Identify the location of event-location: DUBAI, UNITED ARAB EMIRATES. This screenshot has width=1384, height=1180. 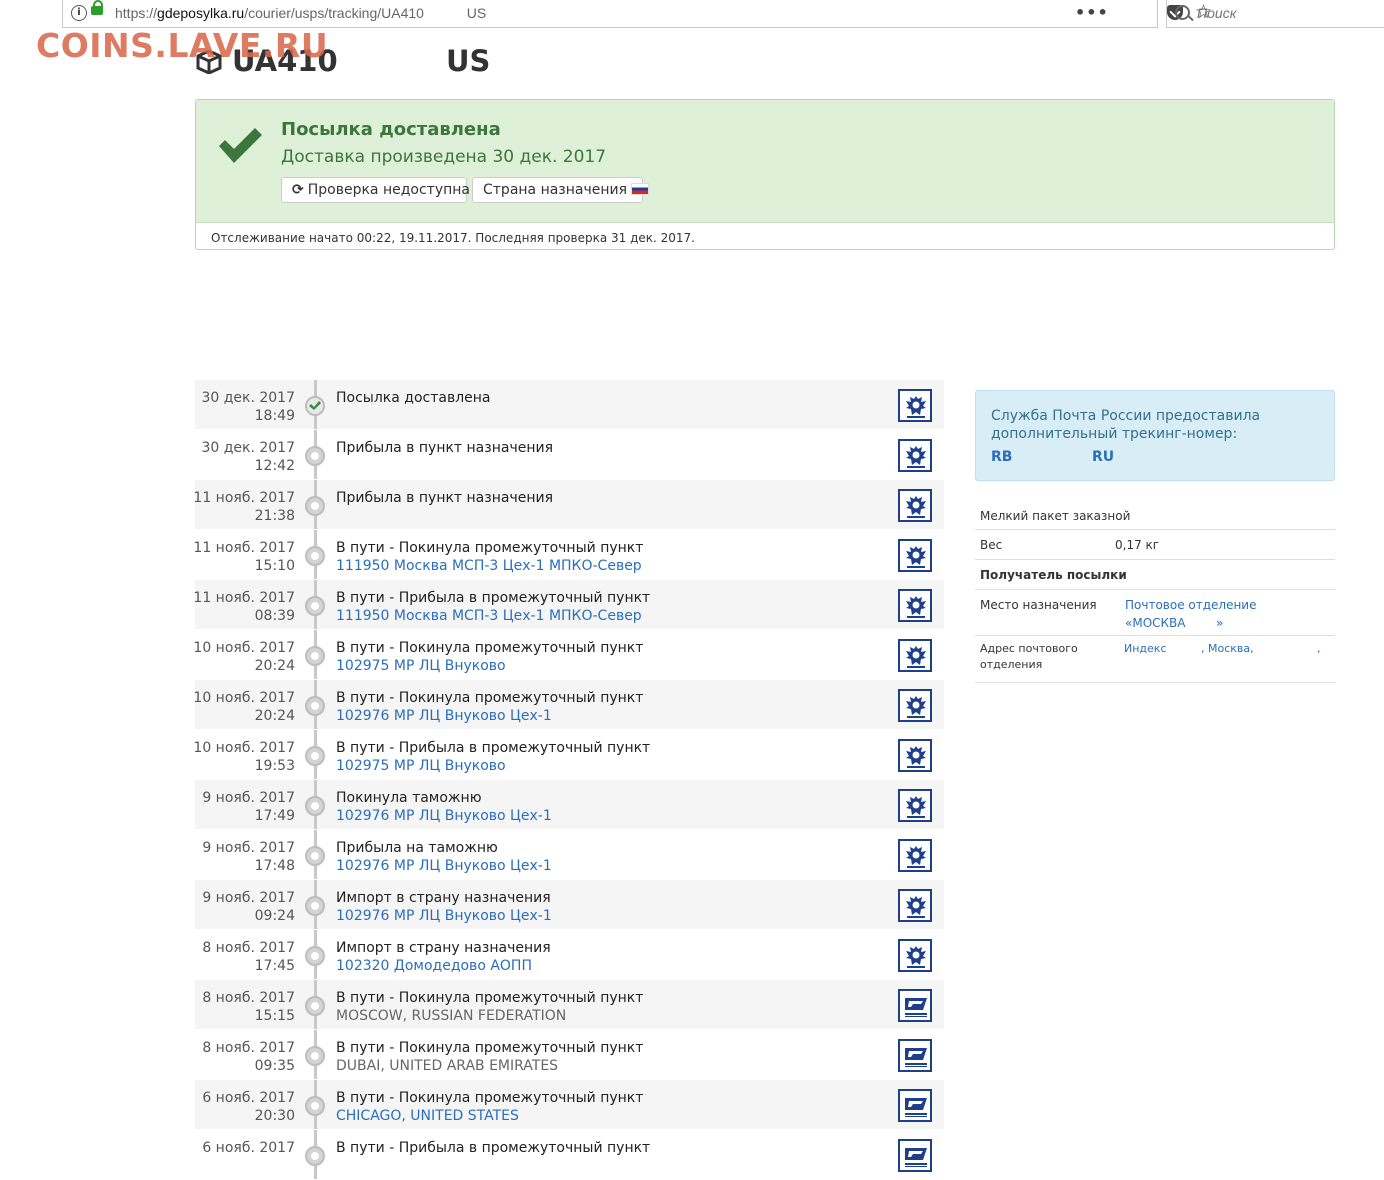
(447, 1066).